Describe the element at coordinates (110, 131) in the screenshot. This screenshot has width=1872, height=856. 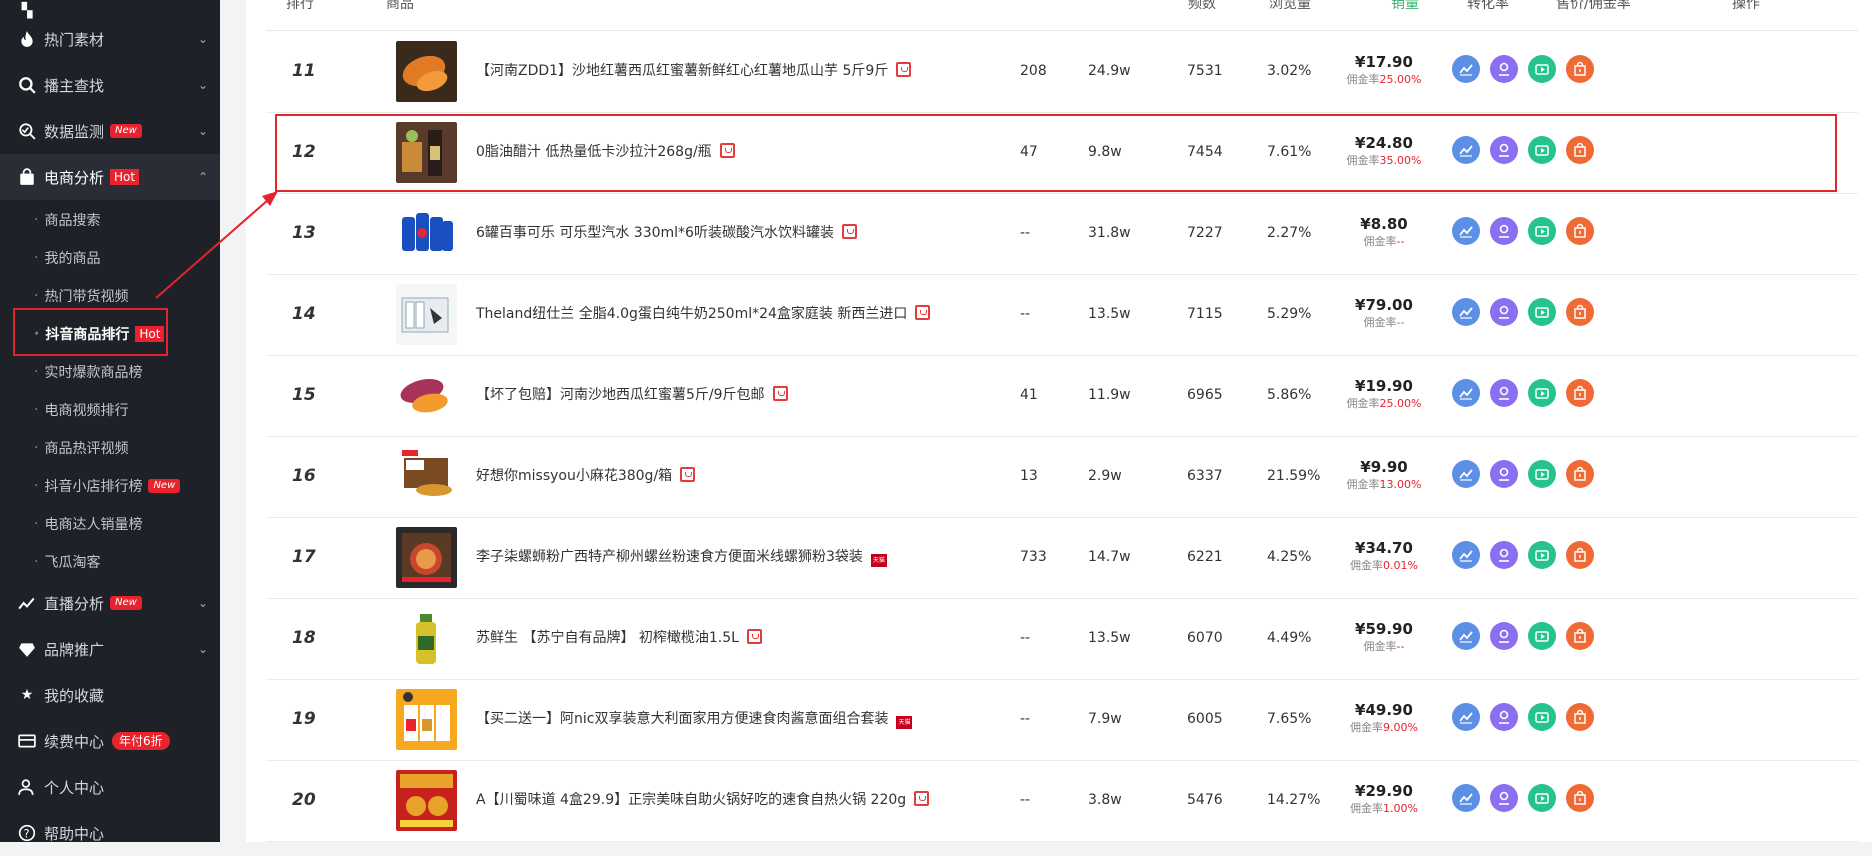
I see `sidebar-item-data-monitor: 数据监测 New ⌄` at that location.